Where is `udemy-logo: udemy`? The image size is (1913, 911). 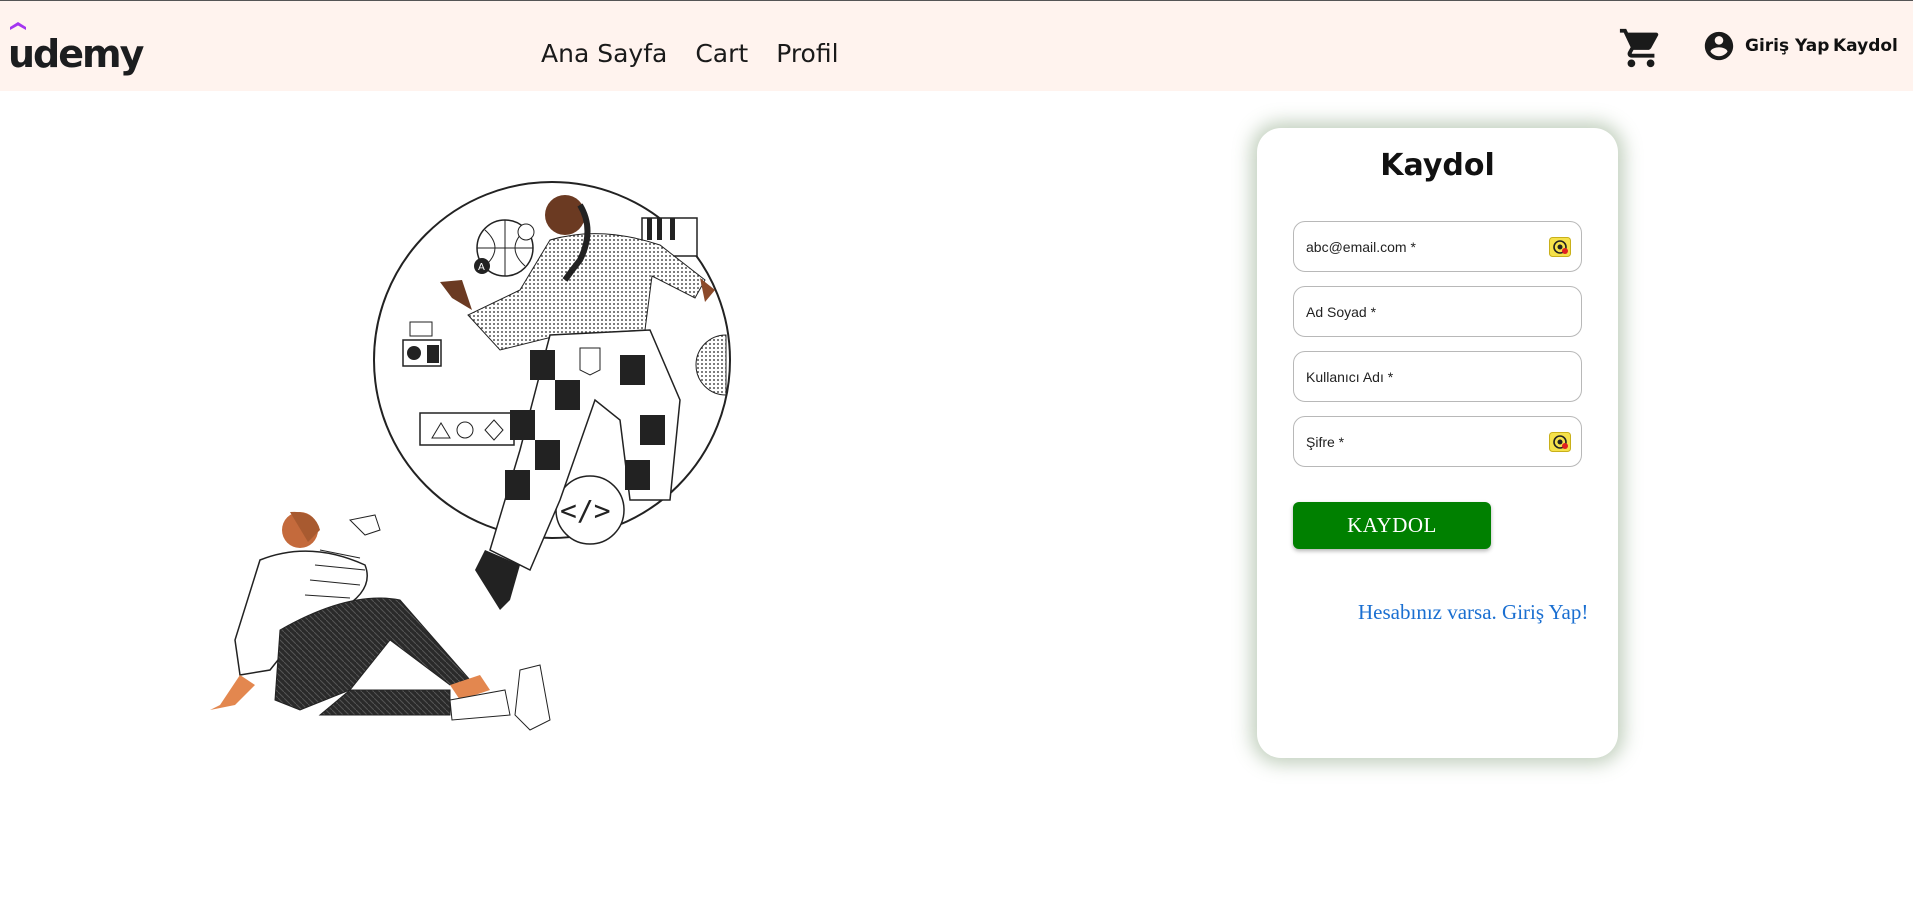 udemy-logo: udemy is located at coordinates (76, 49).